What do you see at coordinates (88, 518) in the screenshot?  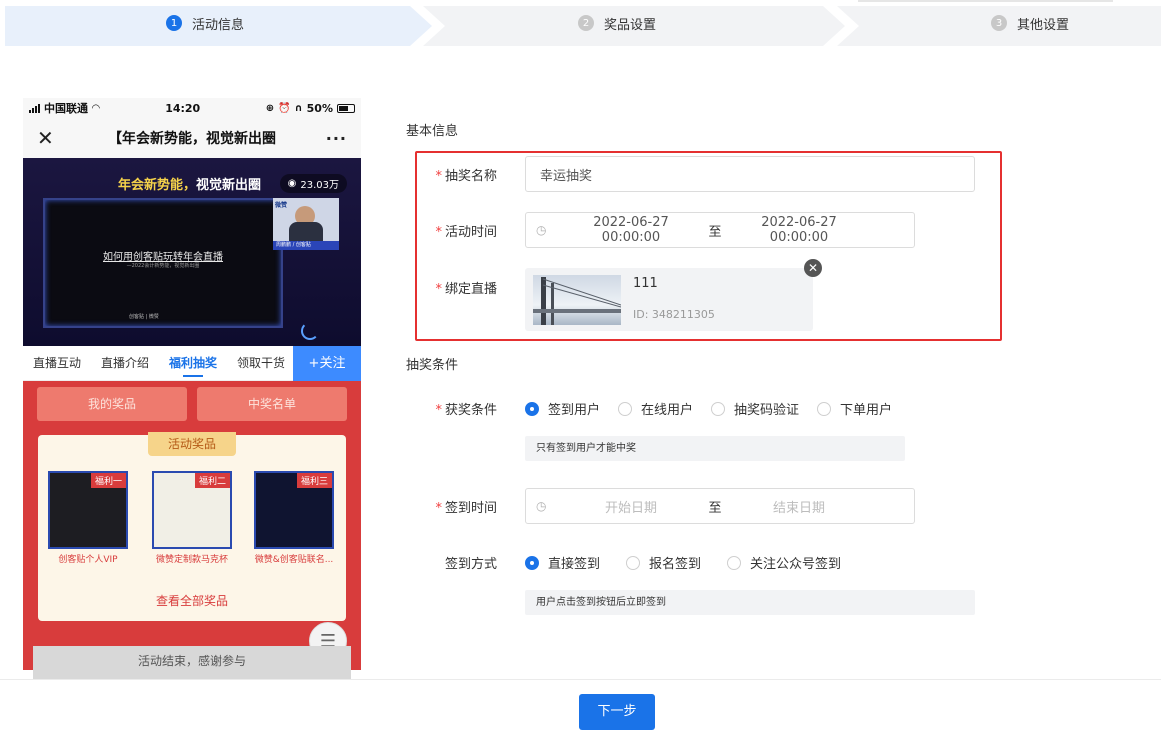 I see `prize-item: 福利一 创客贴个人VIP` at bounding box center [88, 518].